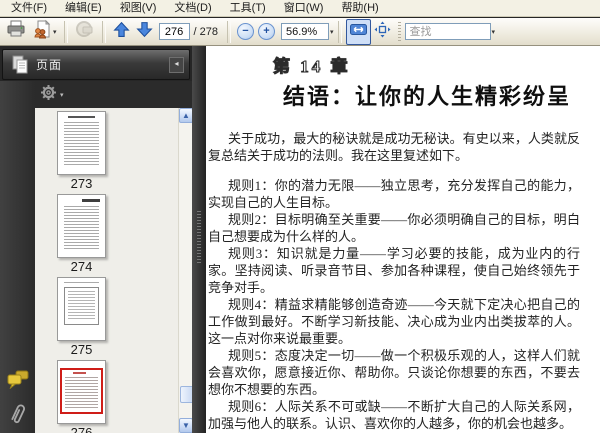 The image size is (600, 433). Describe the element at coordinates (96, 64) in the screenshot. I see `pages-panel-header: 页面 ◂` at that location.